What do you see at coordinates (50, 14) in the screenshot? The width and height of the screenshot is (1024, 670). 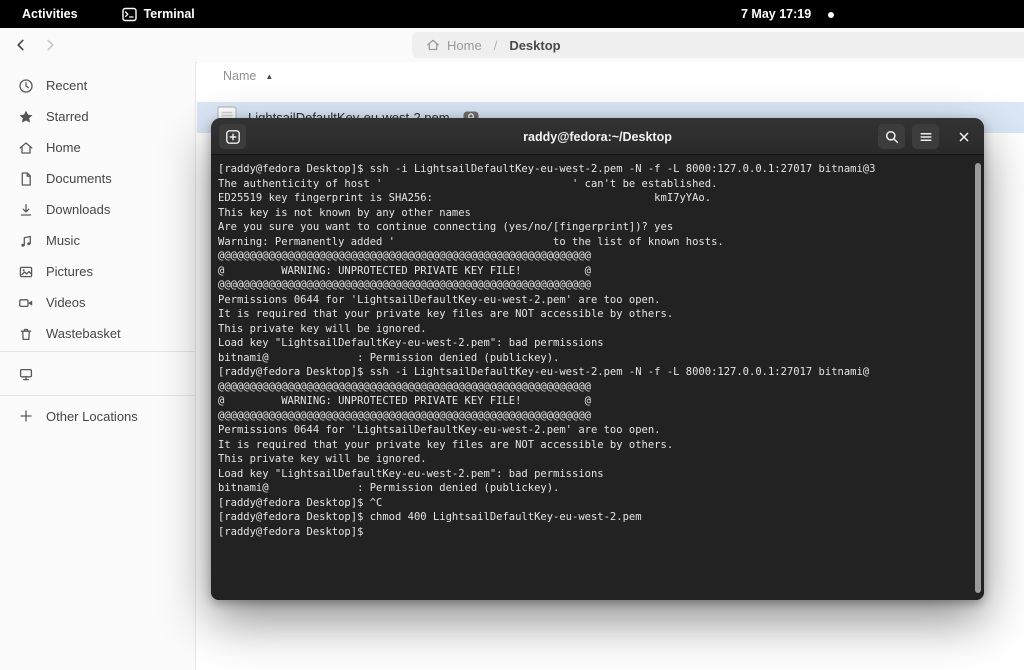 I see `activities-button: Activities` at bounding box center [50, 14].